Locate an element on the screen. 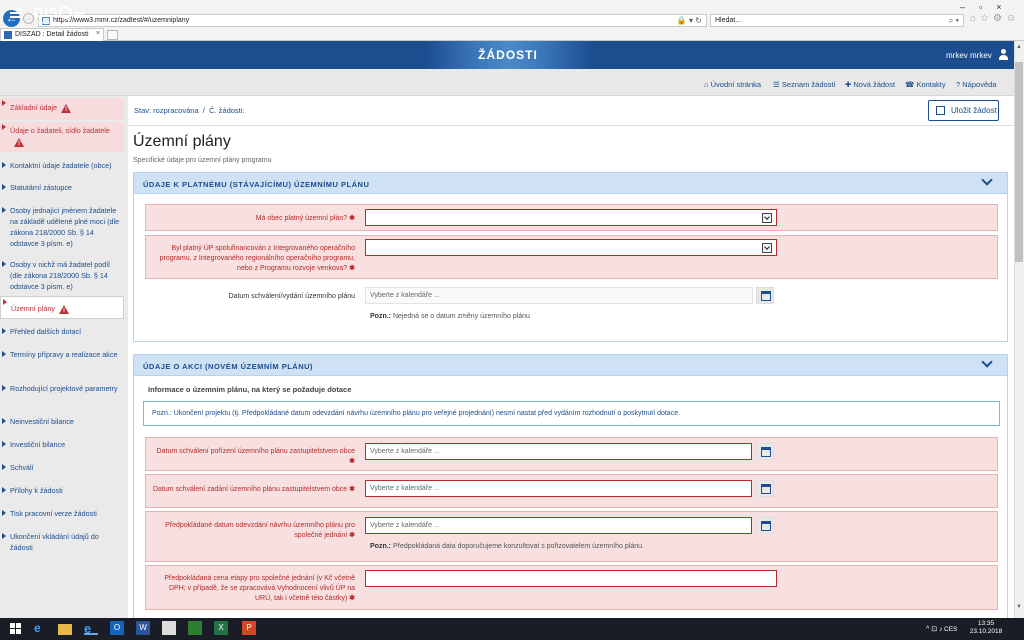 Image resolution: width=1024 pixels, height=640 pixels. sidebar-item-print: Tisk pracovní verze žádosti is located at coordinates (62, 513).